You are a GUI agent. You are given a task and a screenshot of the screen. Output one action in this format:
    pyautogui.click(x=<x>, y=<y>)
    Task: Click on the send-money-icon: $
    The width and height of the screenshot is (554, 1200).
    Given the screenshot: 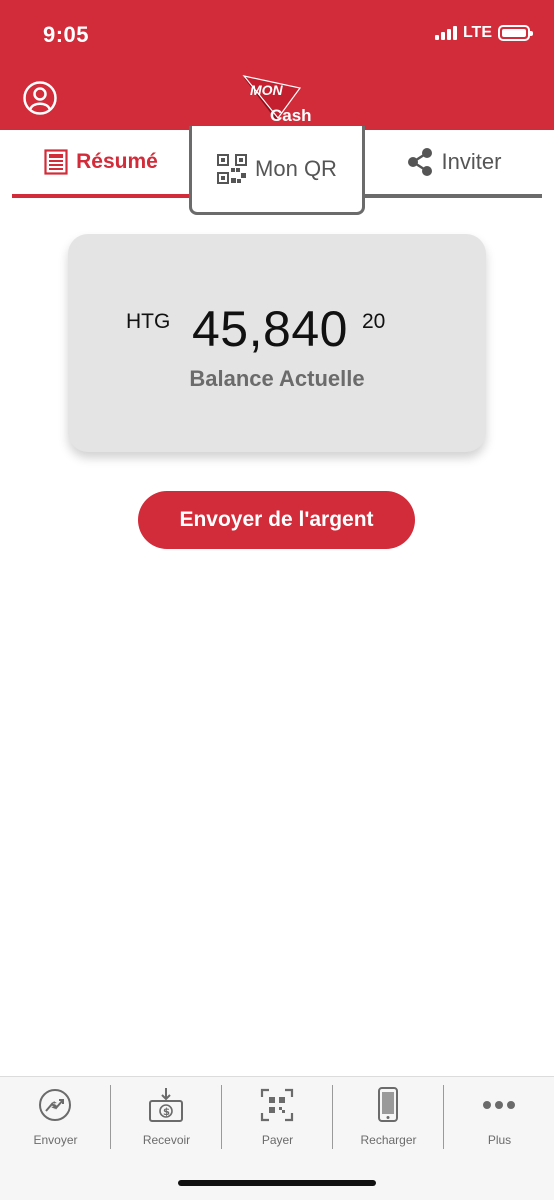 What is the action you would take?
    pyautogui.click(x=55, y=1105)
    